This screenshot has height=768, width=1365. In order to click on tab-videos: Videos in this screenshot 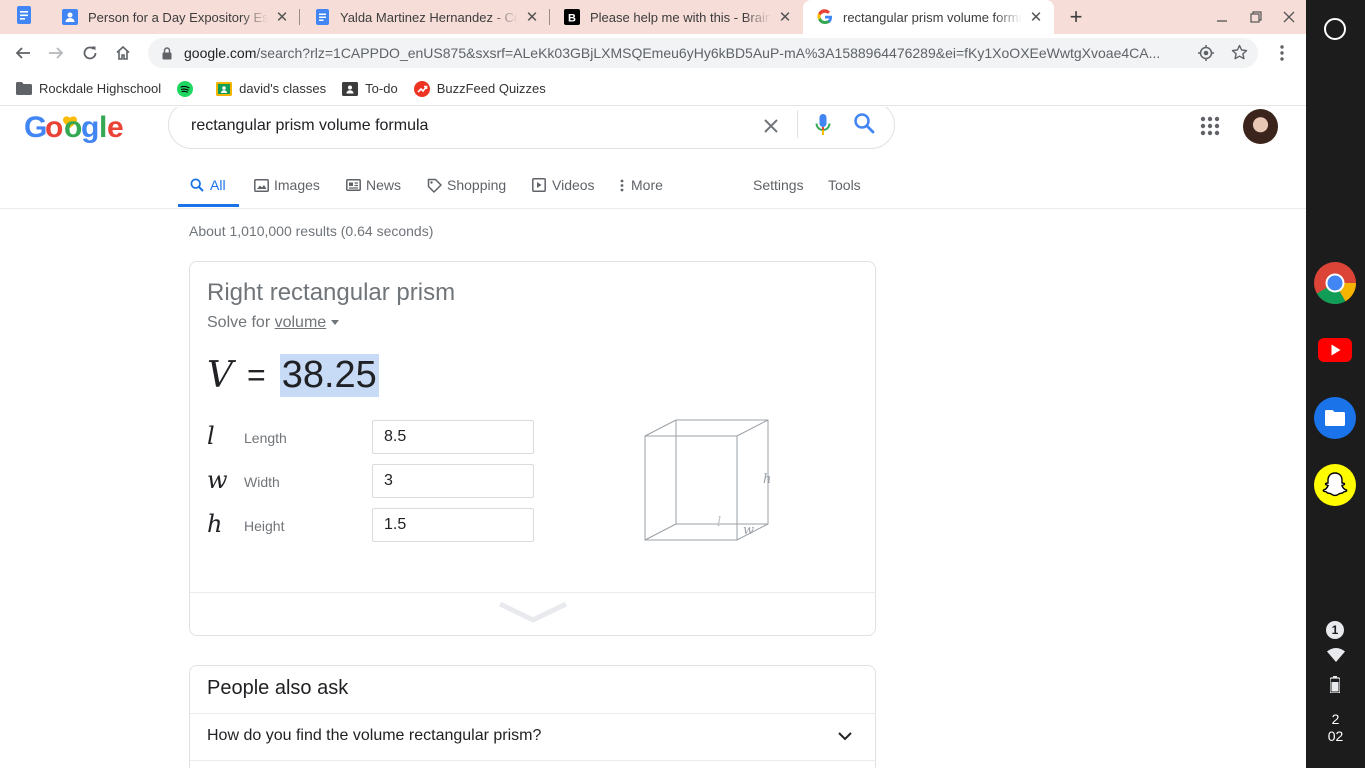, I will do `click(563, 185)`.